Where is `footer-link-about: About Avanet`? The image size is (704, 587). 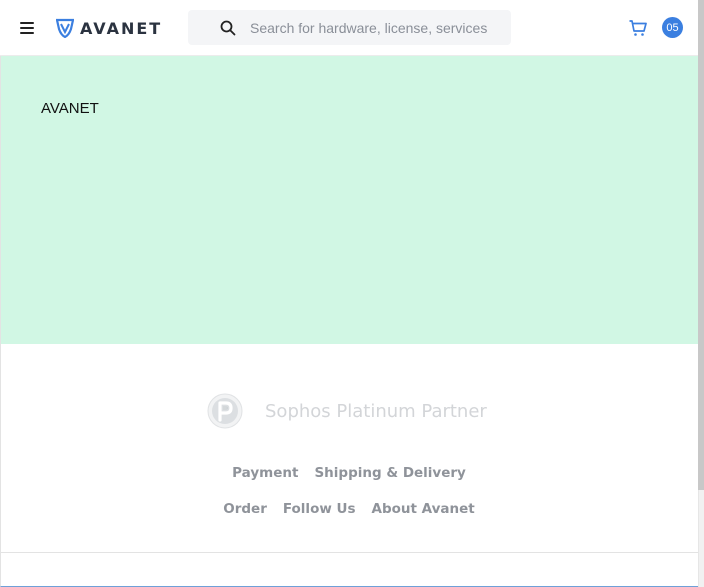
footer-link-about: About Avanet is located at coordinates (423, 509).